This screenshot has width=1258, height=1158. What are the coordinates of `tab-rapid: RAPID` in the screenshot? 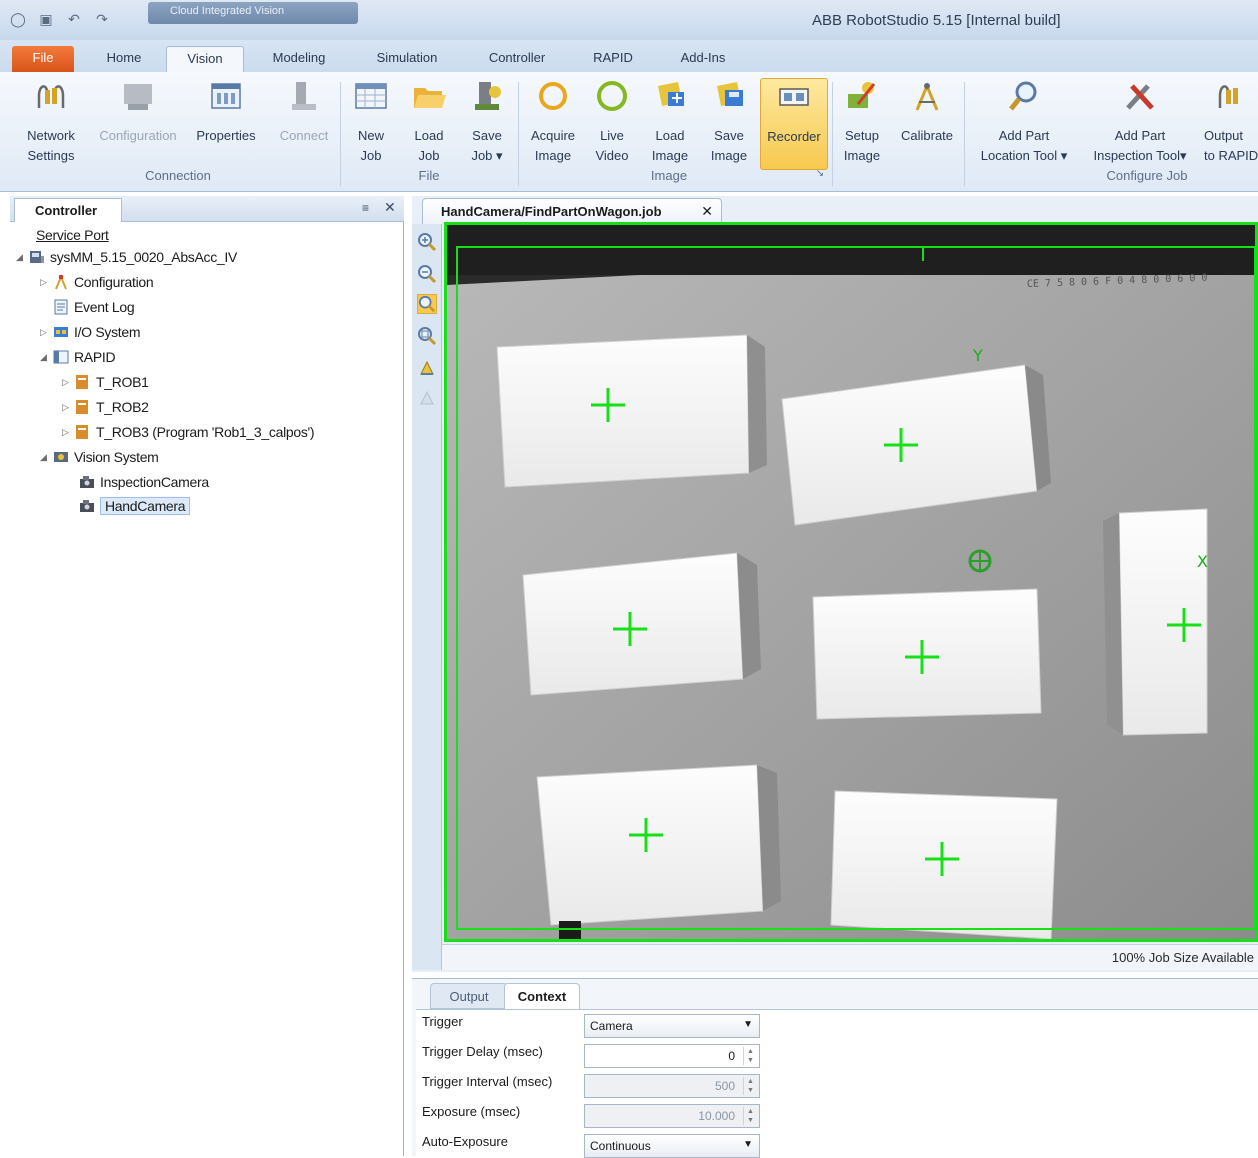 It's located at (613, 59).